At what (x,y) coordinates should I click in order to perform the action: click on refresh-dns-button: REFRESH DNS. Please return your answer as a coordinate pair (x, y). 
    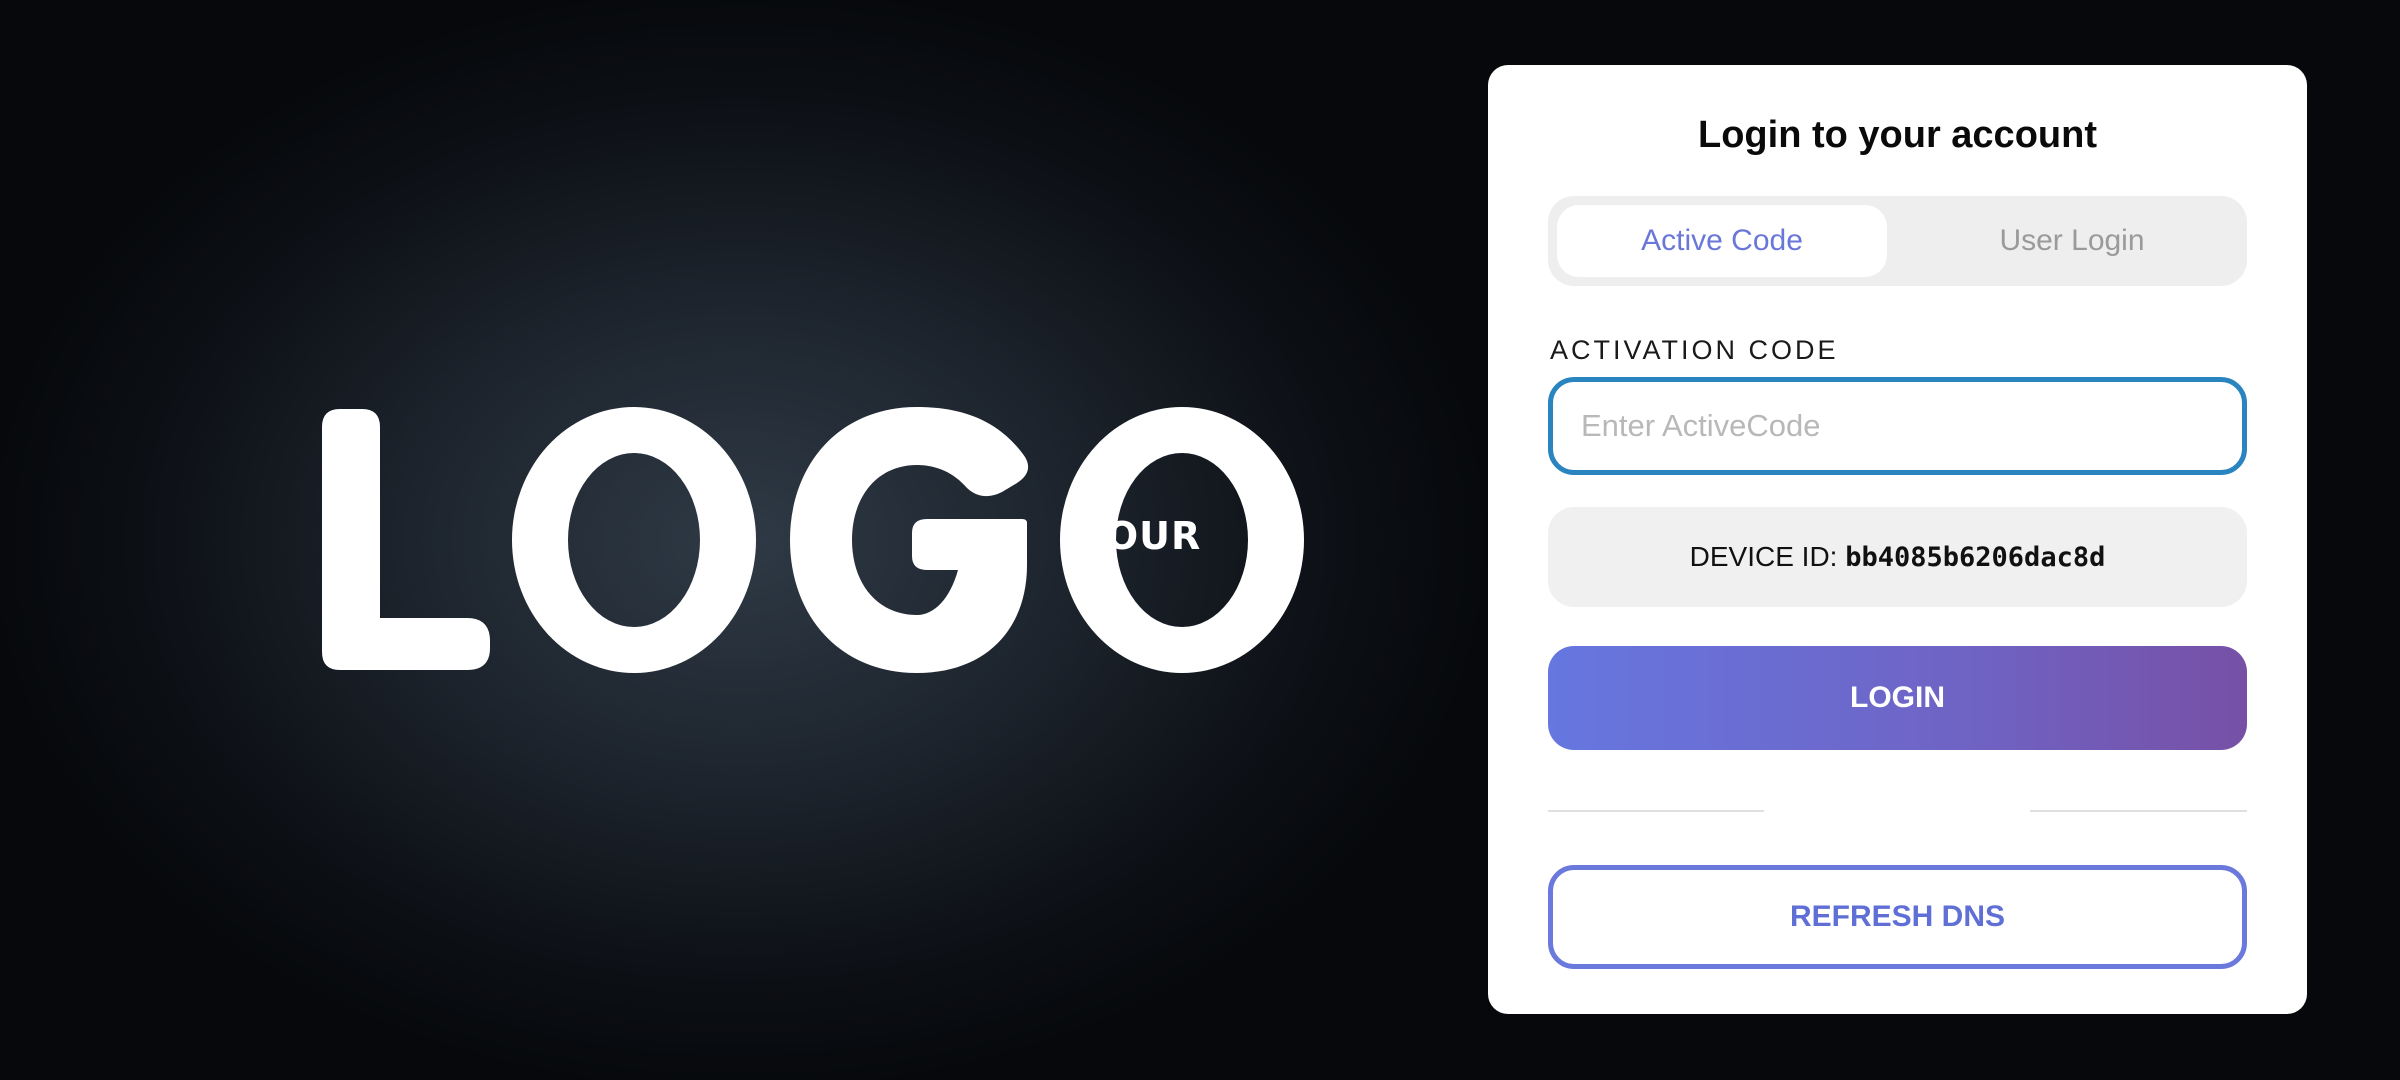
    Looking at the image, I should click on (1897, 917).